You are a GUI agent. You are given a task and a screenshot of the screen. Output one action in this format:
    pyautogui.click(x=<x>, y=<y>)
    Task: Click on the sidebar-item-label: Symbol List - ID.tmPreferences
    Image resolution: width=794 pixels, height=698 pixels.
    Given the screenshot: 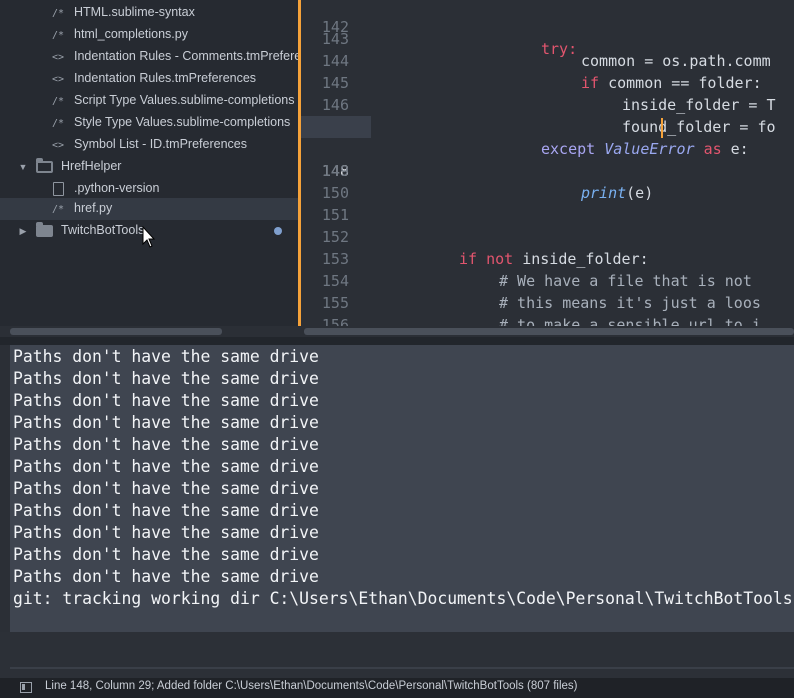 What is the action you would take?
    pyautogui.click(x=160, y=144)
    